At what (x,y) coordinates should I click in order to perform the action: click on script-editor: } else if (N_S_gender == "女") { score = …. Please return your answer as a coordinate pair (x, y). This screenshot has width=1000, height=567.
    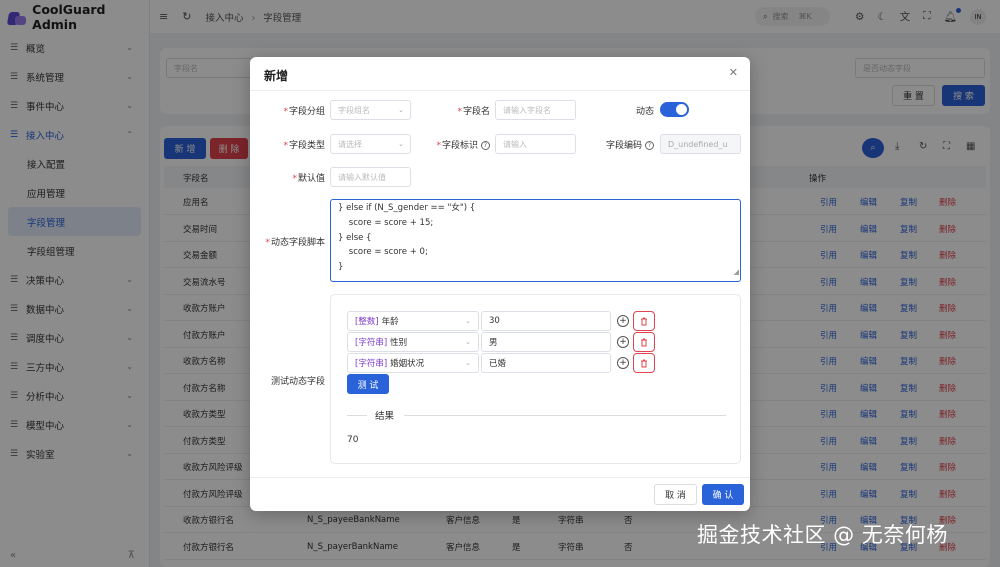
    Looking at the image, I should click on (535, 240).